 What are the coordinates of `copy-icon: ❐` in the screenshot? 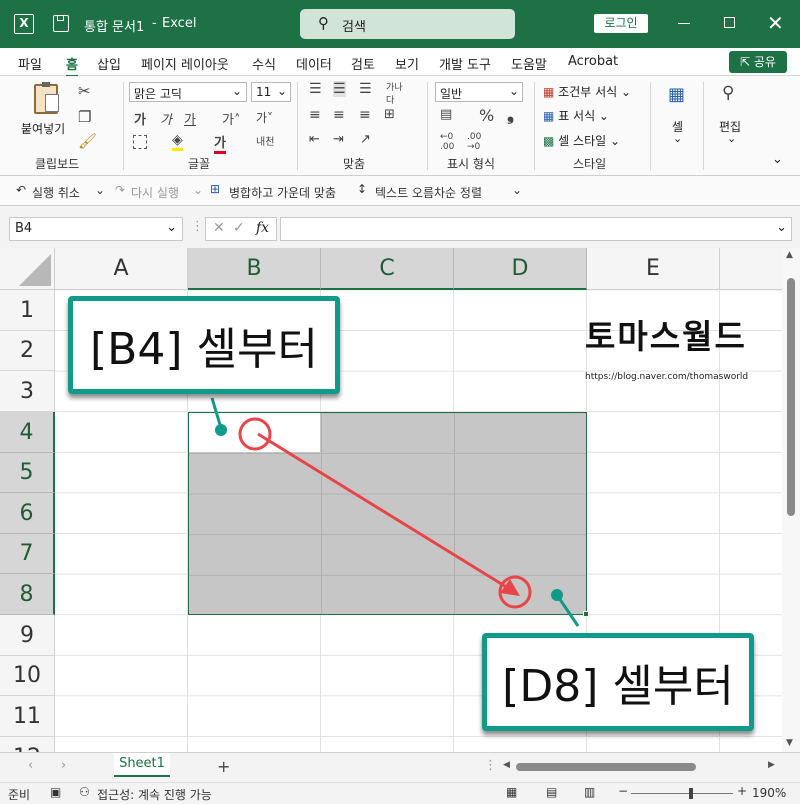 It's located at (84, 117).